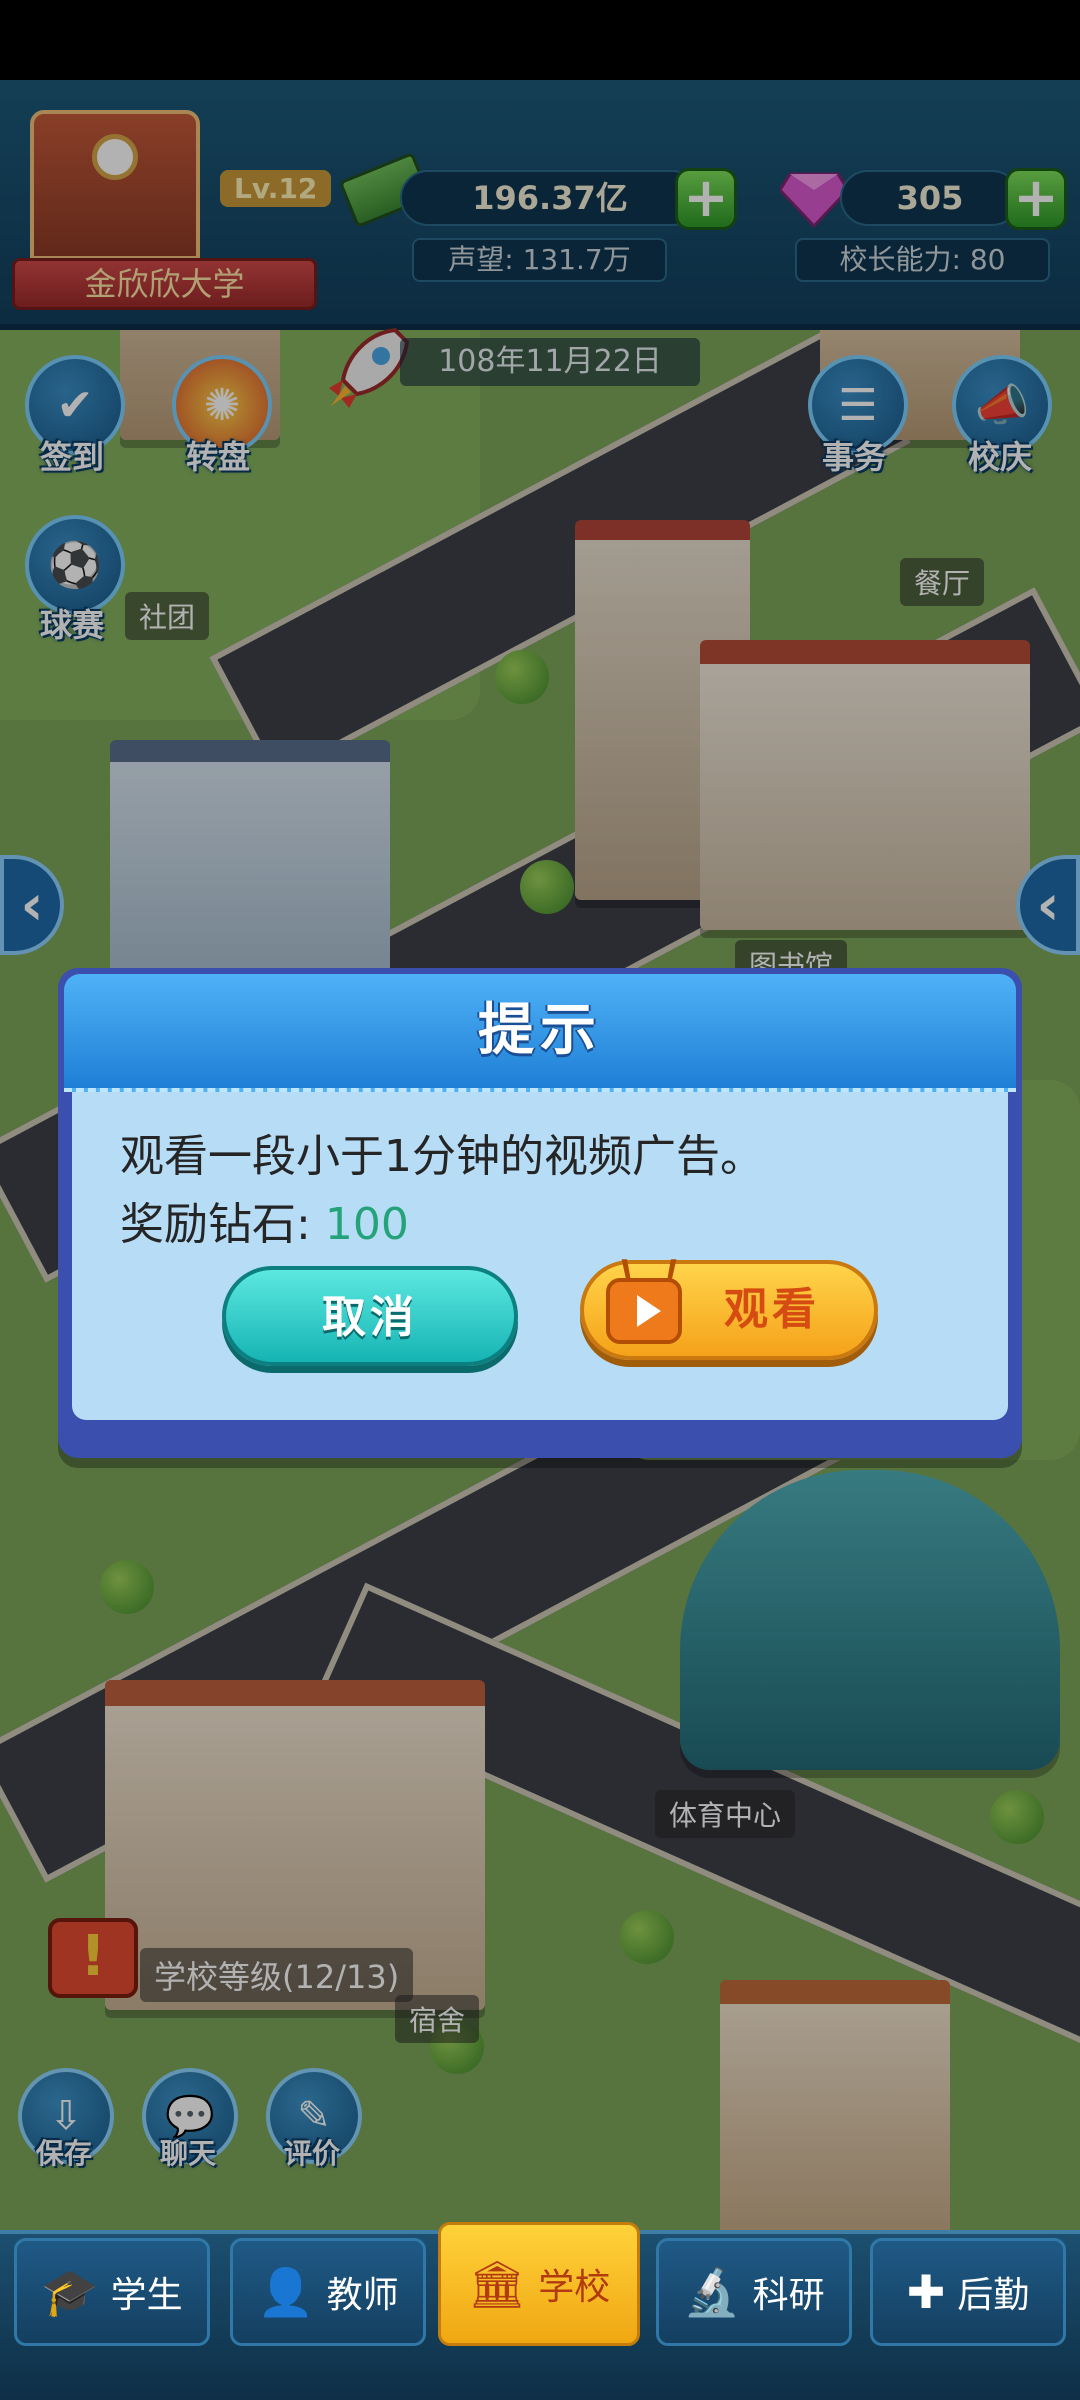 This screenshot has height=2400, width=1080. What do you see at coordinates (922, 260) in the screenshot?
I see `principal-ability-value: 校长能力: 80` at bounding box center [922, 260].